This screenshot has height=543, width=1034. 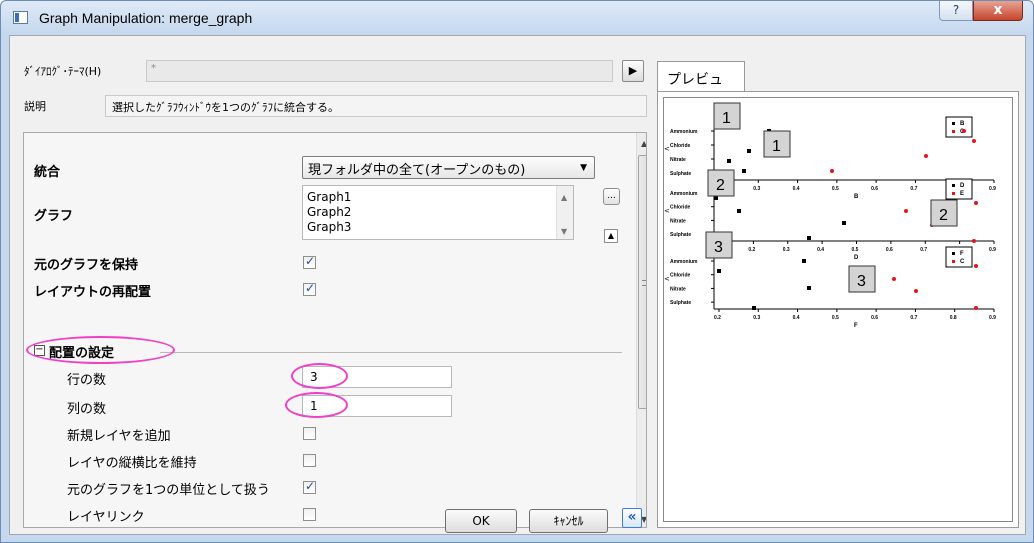 What do you see at coordinates (20, 17) in the screenshot?
I see `window-icon` at bounding box center [20, 17].